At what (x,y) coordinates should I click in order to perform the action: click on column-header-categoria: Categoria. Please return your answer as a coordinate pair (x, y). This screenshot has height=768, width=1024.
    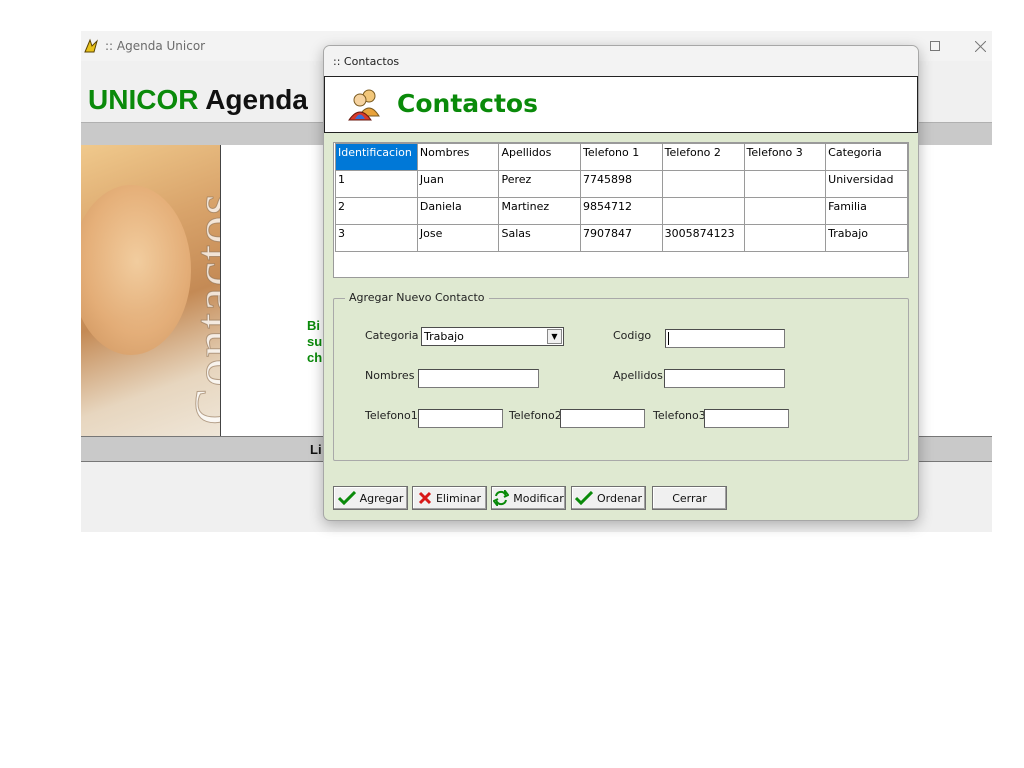
    Looking at the image, I should click on (866, 157).